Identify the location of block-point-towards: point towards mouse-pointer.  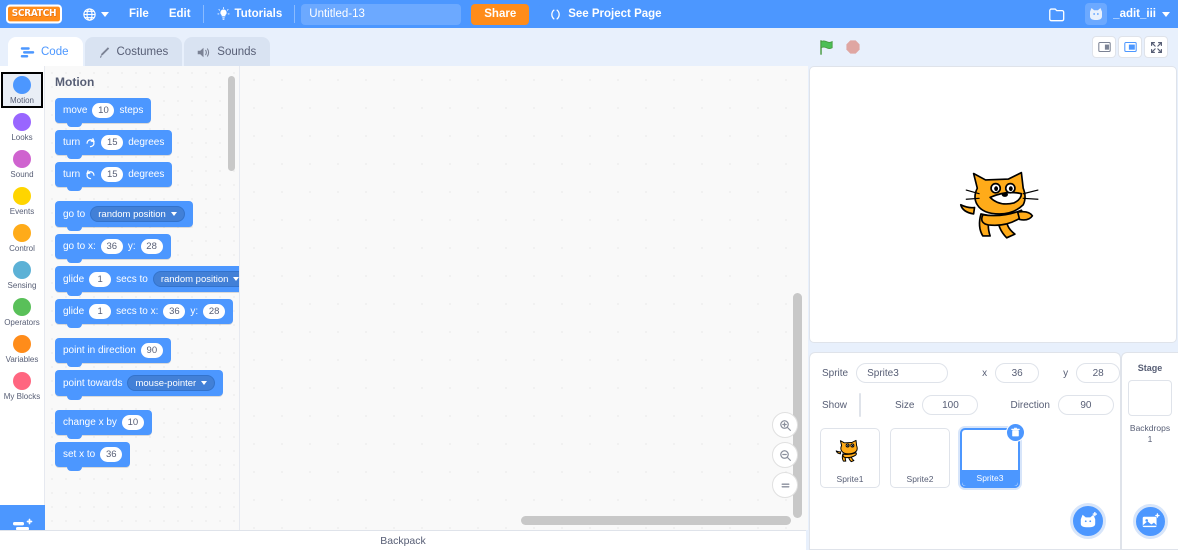
(139, 385).